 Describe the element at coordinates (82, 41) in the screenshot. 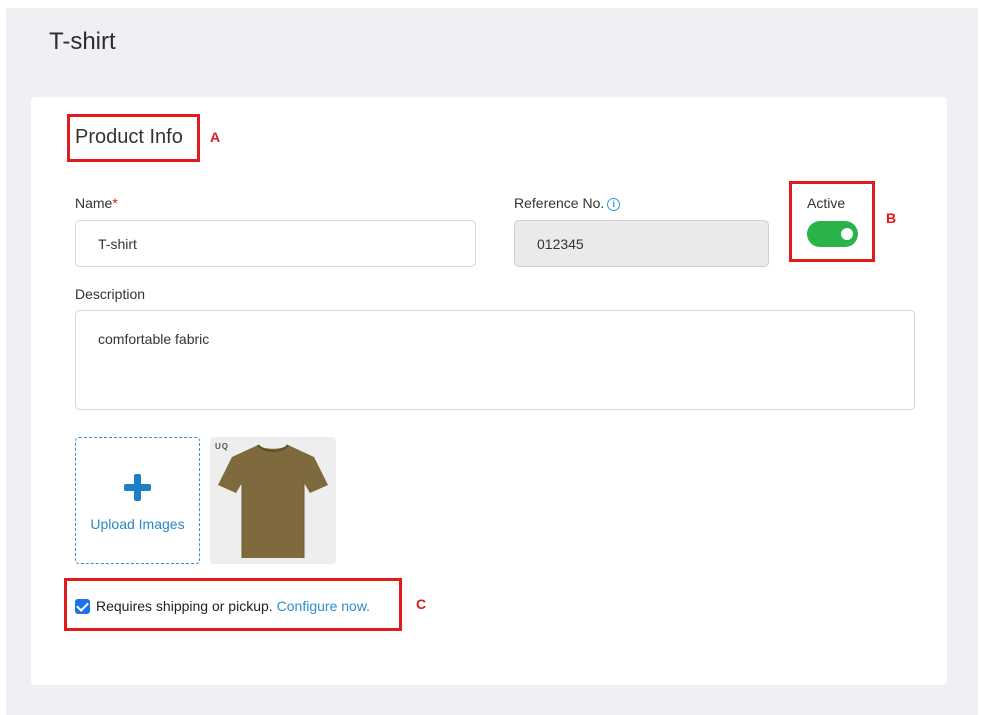

I see `page-title: T-shirt` at that location.